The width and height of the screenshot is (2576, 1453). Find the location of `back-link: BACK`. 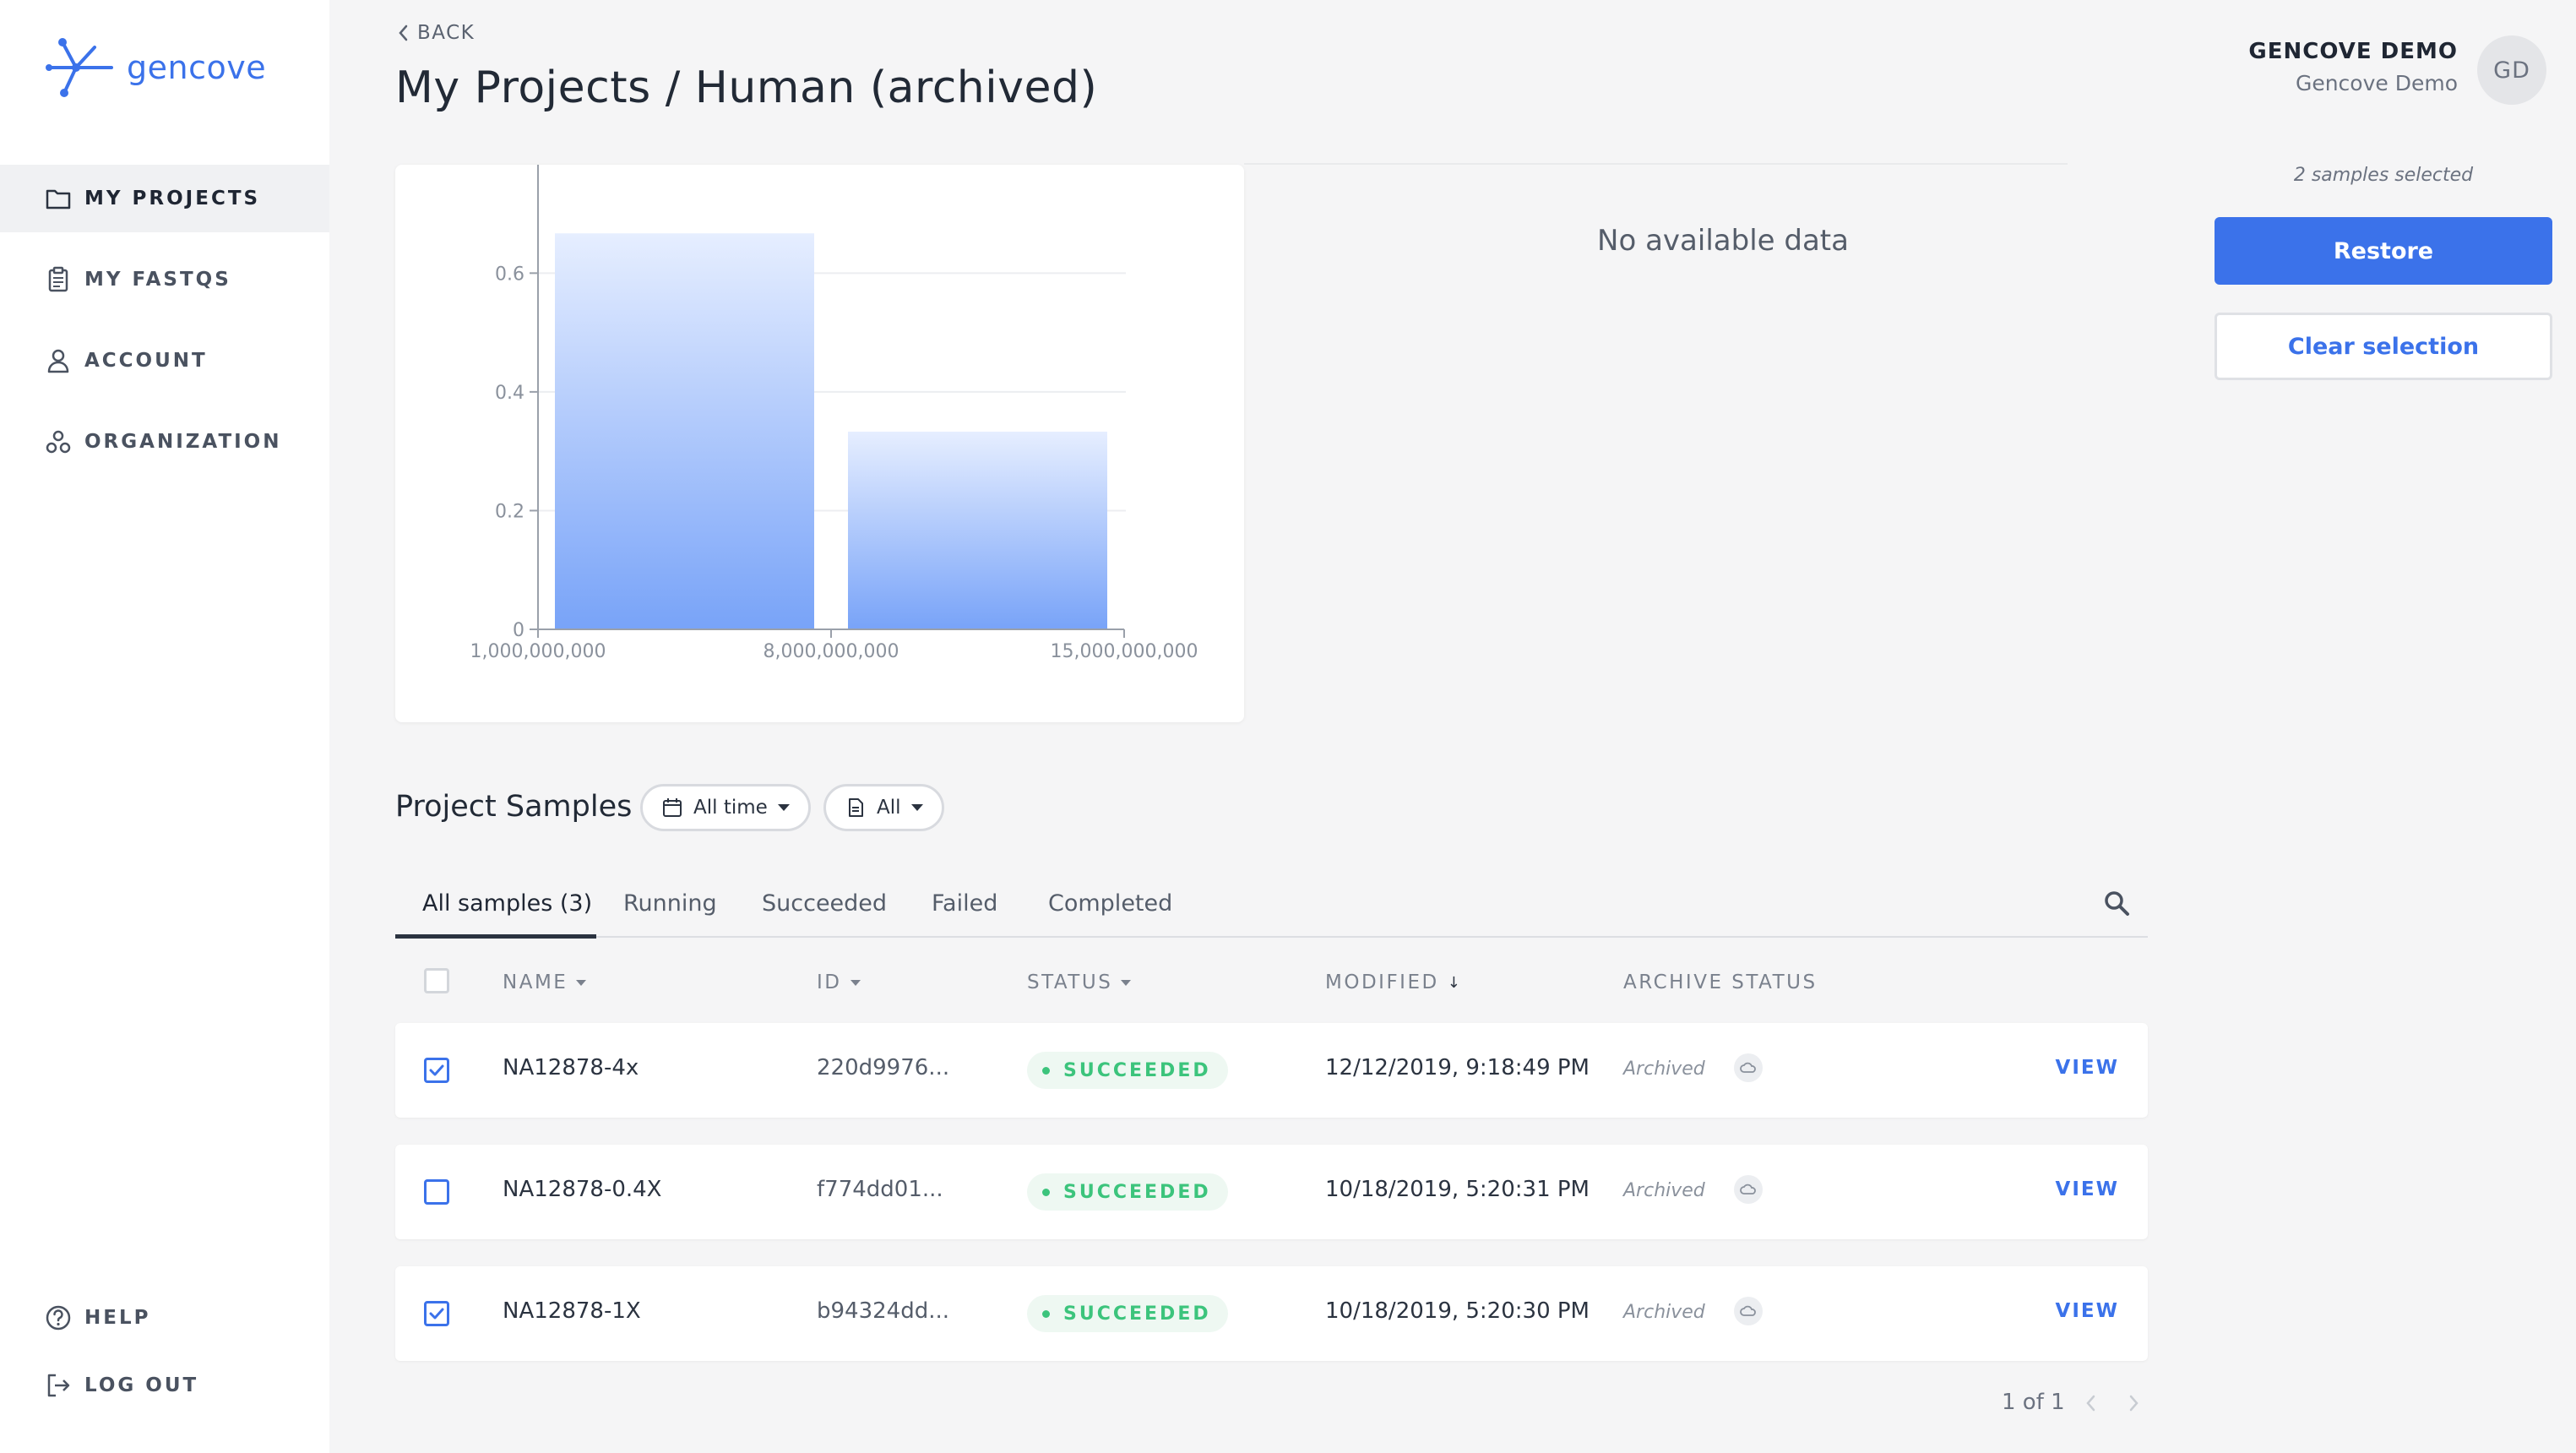

back-link: BACK is located at coordinates (436, 33).